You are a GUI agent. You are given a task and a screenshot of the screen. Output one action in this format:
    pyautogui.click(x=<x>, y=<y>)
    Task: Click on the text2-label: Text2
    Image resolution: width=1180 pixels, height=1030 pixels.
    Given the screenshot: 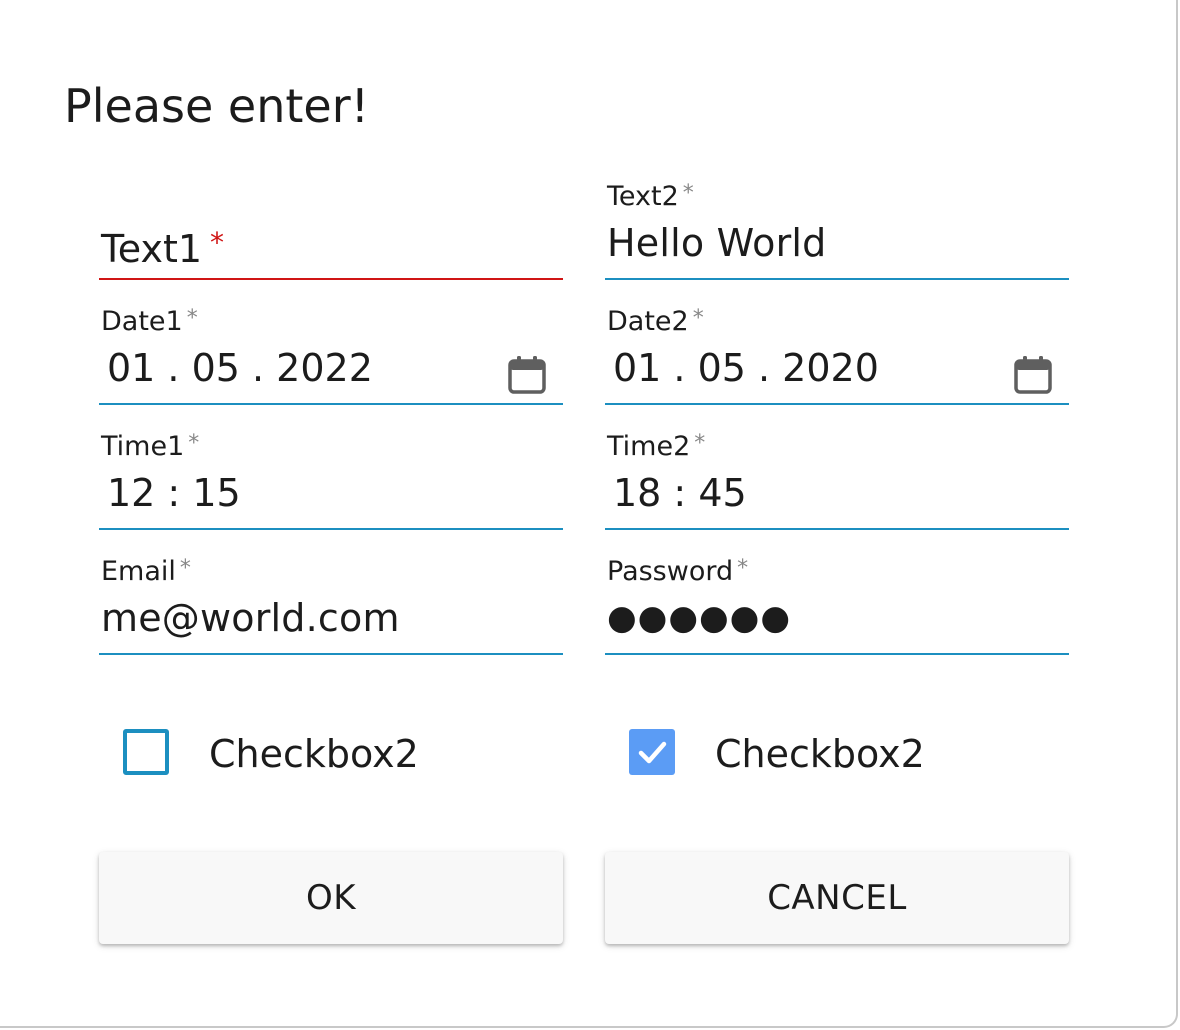 What is the action you would take?
    pyautogui.click(x=643, y=196)
    